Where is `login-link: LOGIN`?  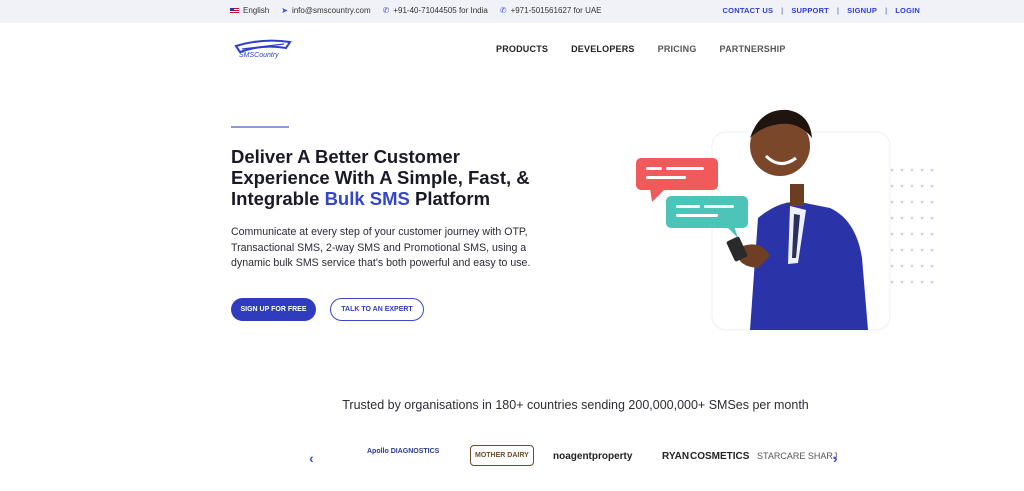
login-link: LOGIN is located at coordinates (907, 10).